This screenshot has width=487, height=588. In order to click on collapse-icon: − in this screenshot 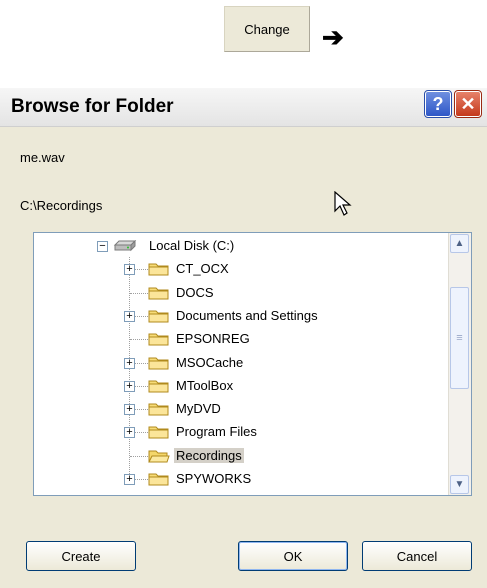, I will do `click(102, 246)`.